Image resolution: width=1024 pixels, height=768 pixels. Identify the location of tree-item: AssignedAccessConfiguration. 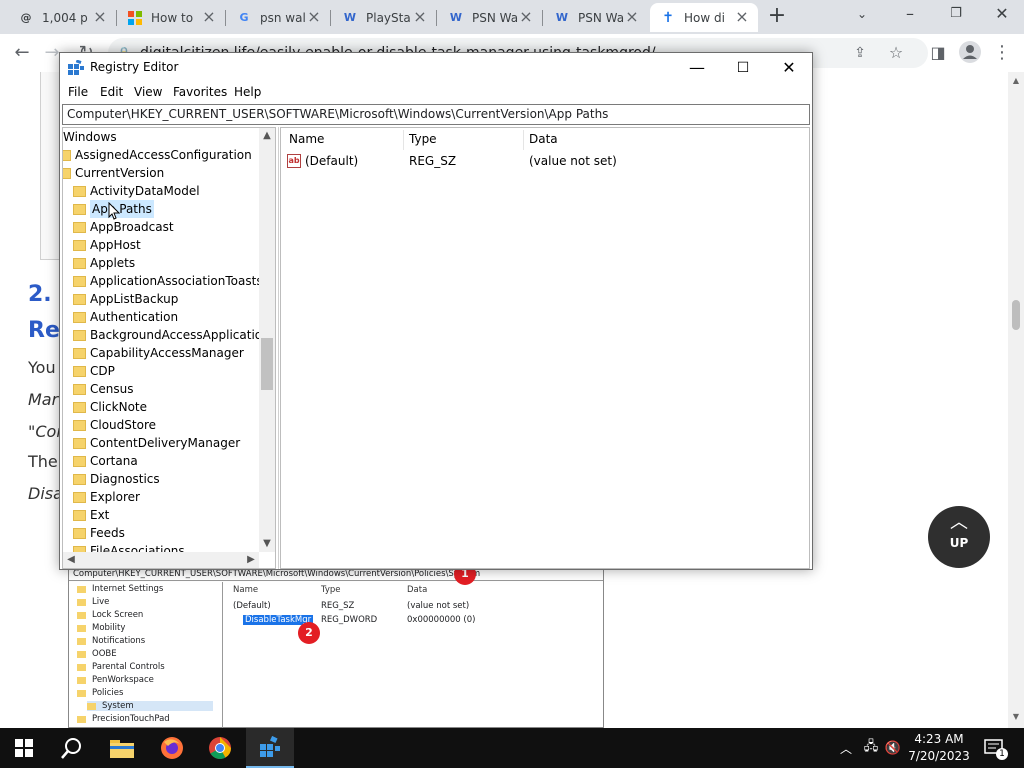
(157, 155).